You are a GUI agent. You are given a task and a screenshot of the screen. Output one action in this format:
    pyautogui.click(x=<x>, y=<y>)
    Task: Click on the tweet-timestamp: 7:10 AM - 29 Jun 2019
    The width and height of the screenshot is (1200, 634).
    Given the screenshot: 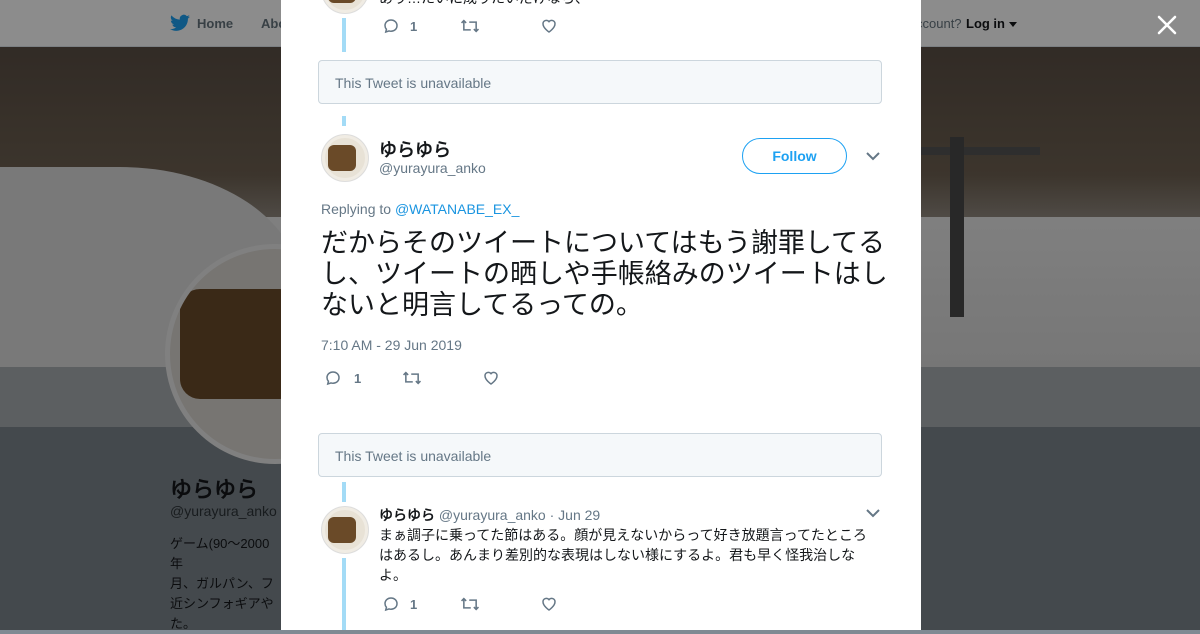 What is the action you would take?
    pyautogui.click(x=391, y=345)
    